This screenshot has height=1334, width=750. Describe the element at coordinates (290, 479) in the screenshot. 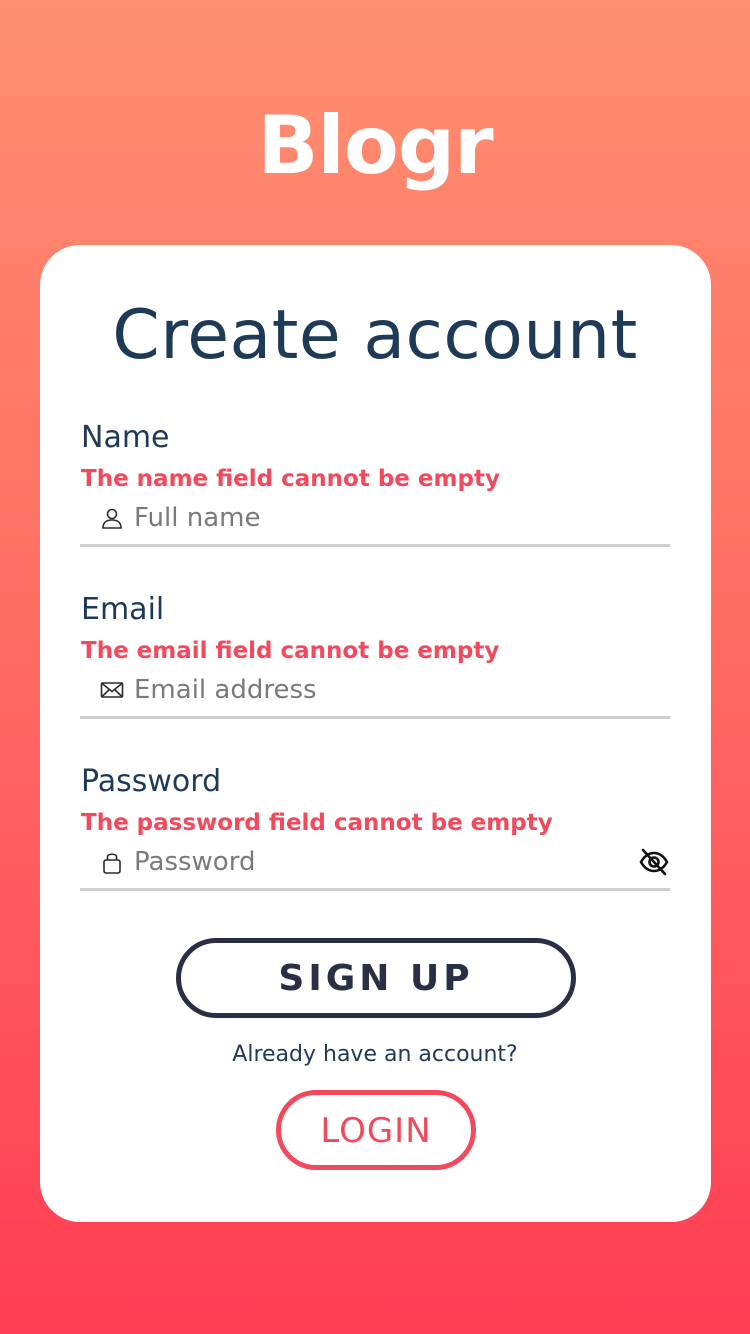

I see `name-error: The name field cannot be empty` at that location.